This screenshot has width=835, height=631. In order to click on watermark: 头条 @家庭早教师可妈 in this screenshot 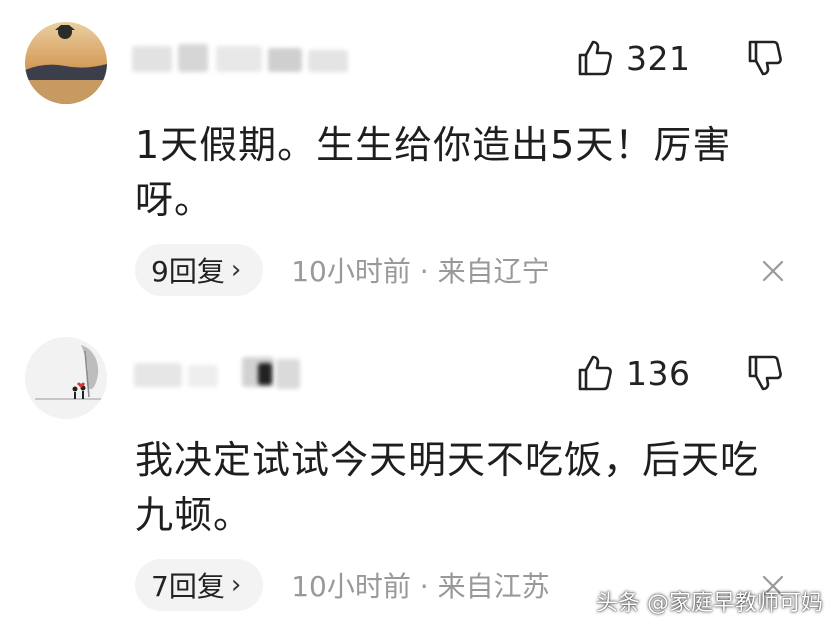, I will do `click(709, 603)`.